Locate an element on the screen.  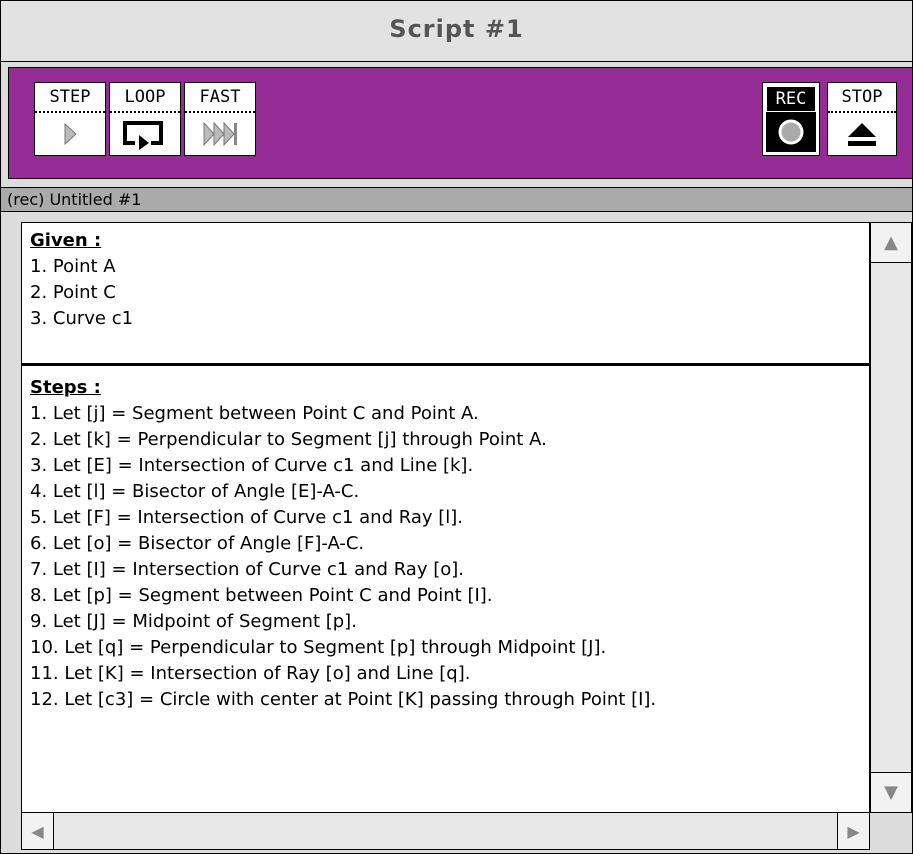
title-bar: Script #1 is located at coordinates (456, 31).